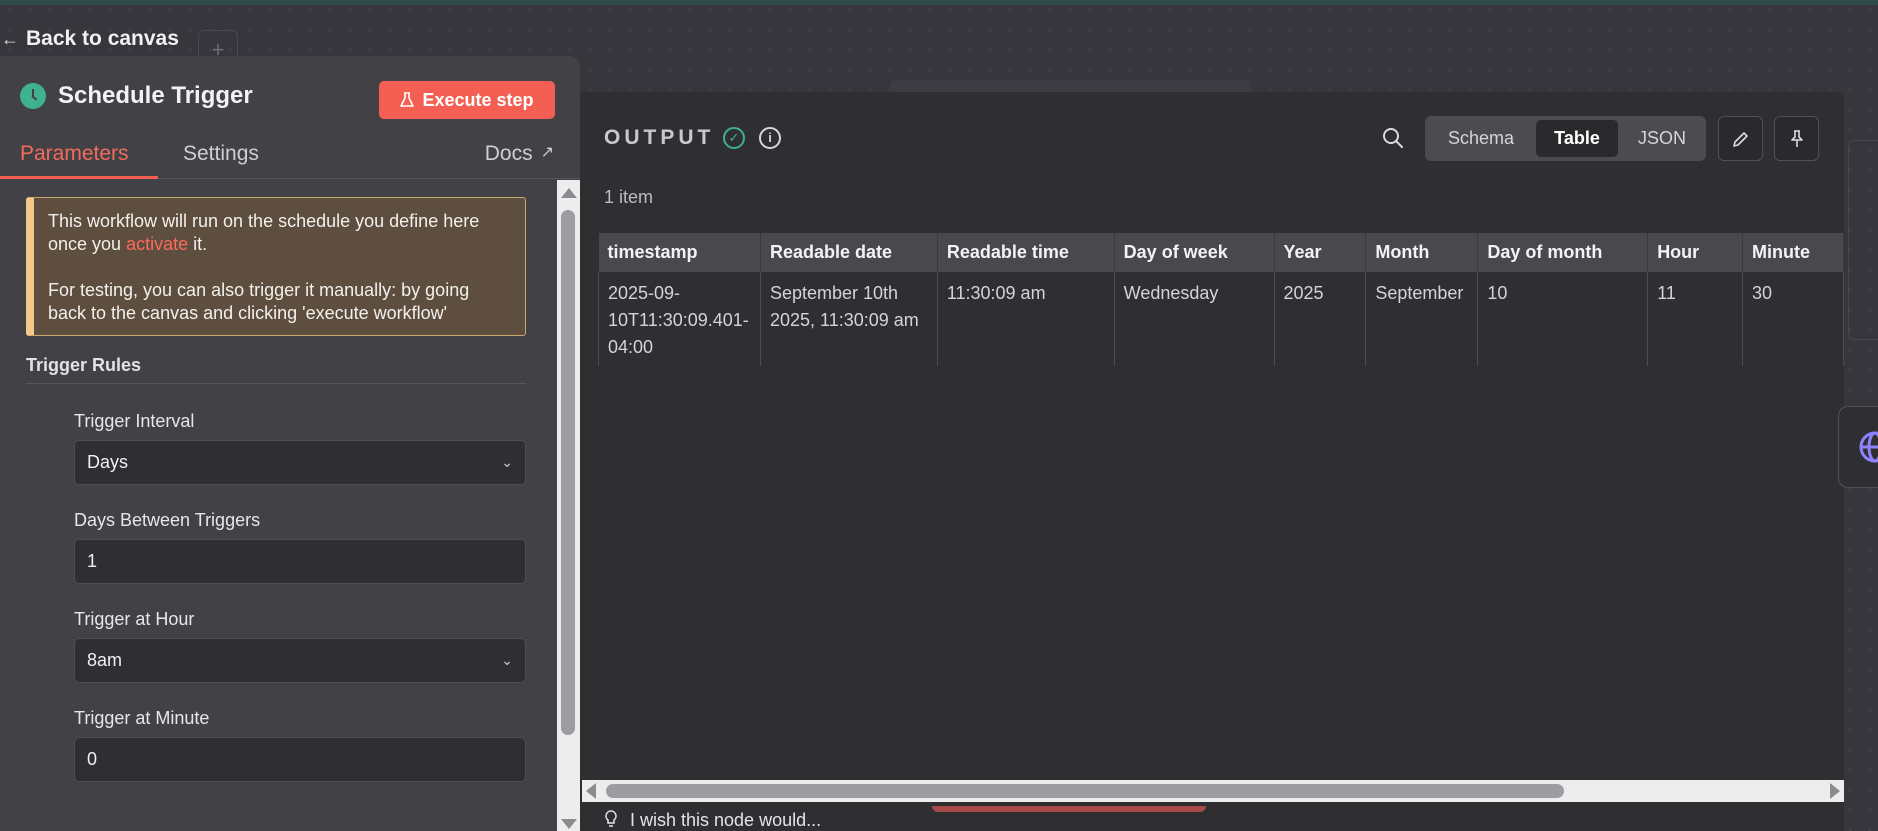 The height and width of the screenshot is (831, 1878). I want to click on trigger-interval-label: Trigger Interval, so click(134, 421).